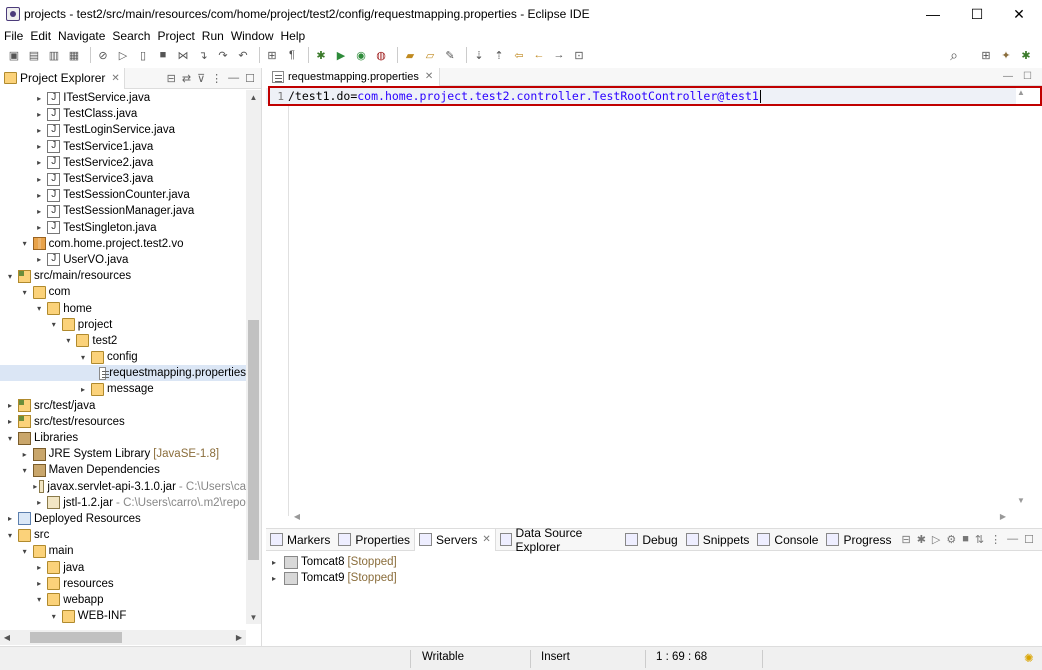 The height and width of the screenshot is (670, 1042). I want to click on tree-item: requestmapping.properties, so click(123, 373).